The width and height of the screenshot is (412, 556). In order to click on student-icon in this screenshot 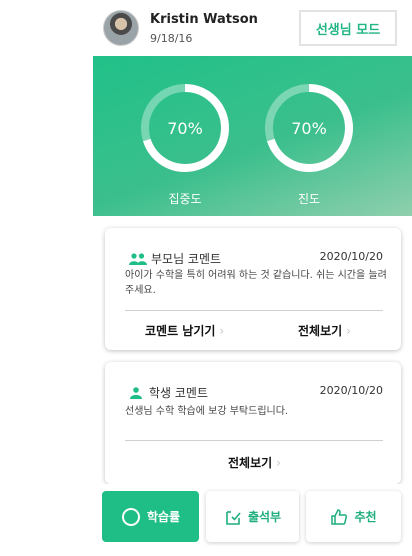, I will do `click(136, 392)`.